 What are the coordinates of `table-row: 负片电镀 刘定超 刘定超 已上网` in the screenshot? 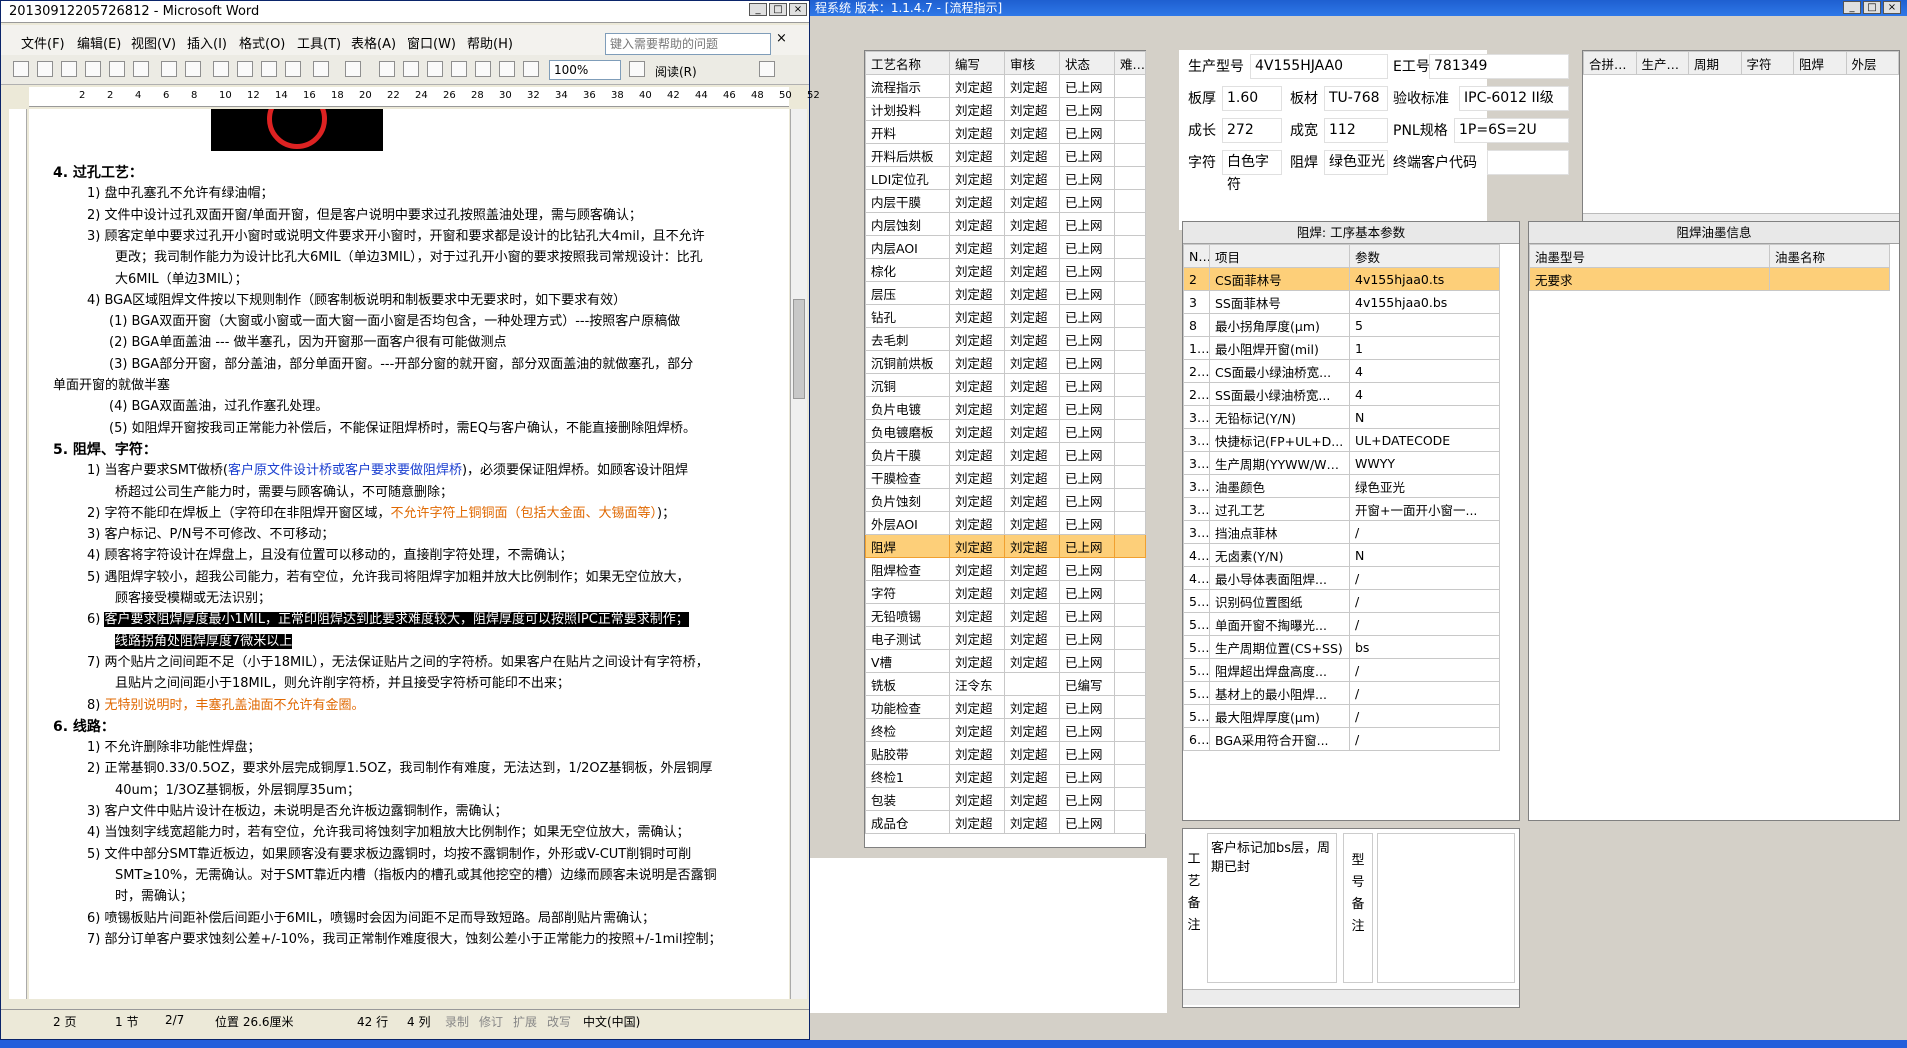 It's located at (1005, 408).